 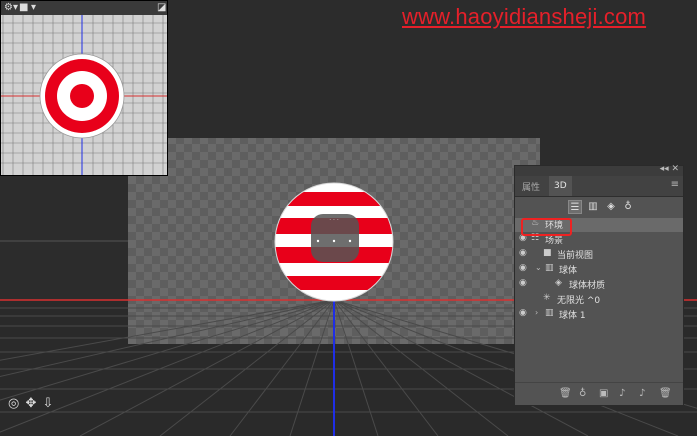 What do you see at coordinates (558, 283) in the screenshot?
I see `material-icon: ◈` at bounding box center [558, 283].